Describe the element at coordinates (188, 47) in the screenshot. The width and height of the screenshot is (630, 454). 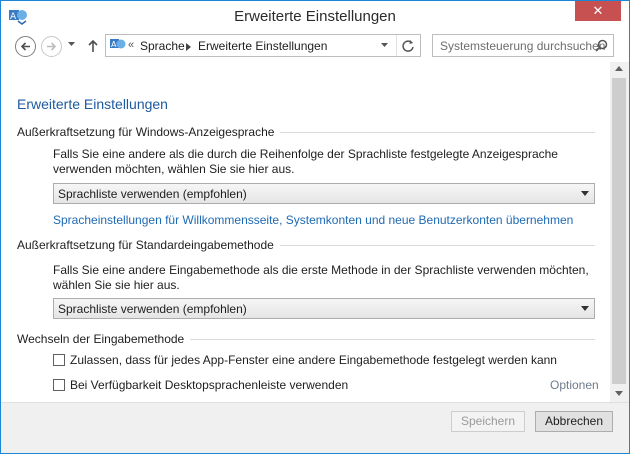
I see `breadcrumb-chevron-icon` at that location.